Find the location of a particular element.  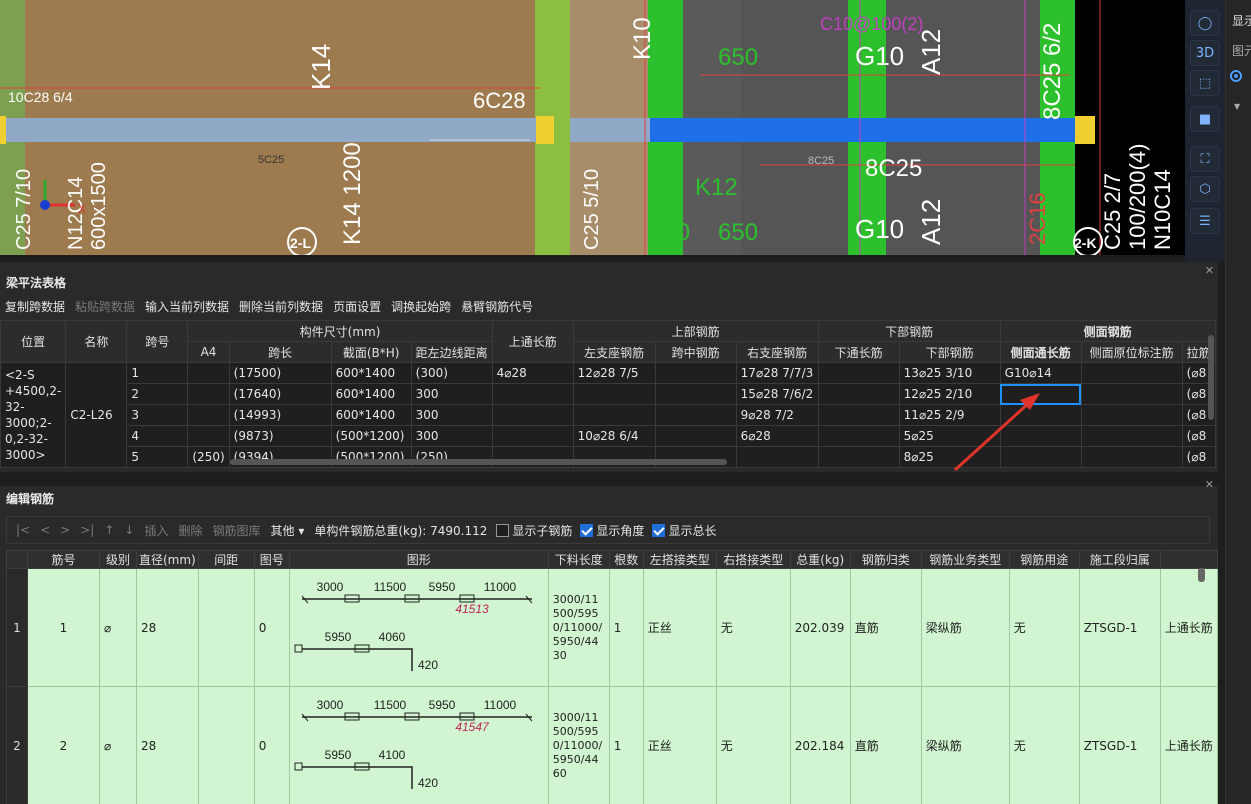

cell-left-support: 10⌀28 6/4 is located at coordinates (614, 436).